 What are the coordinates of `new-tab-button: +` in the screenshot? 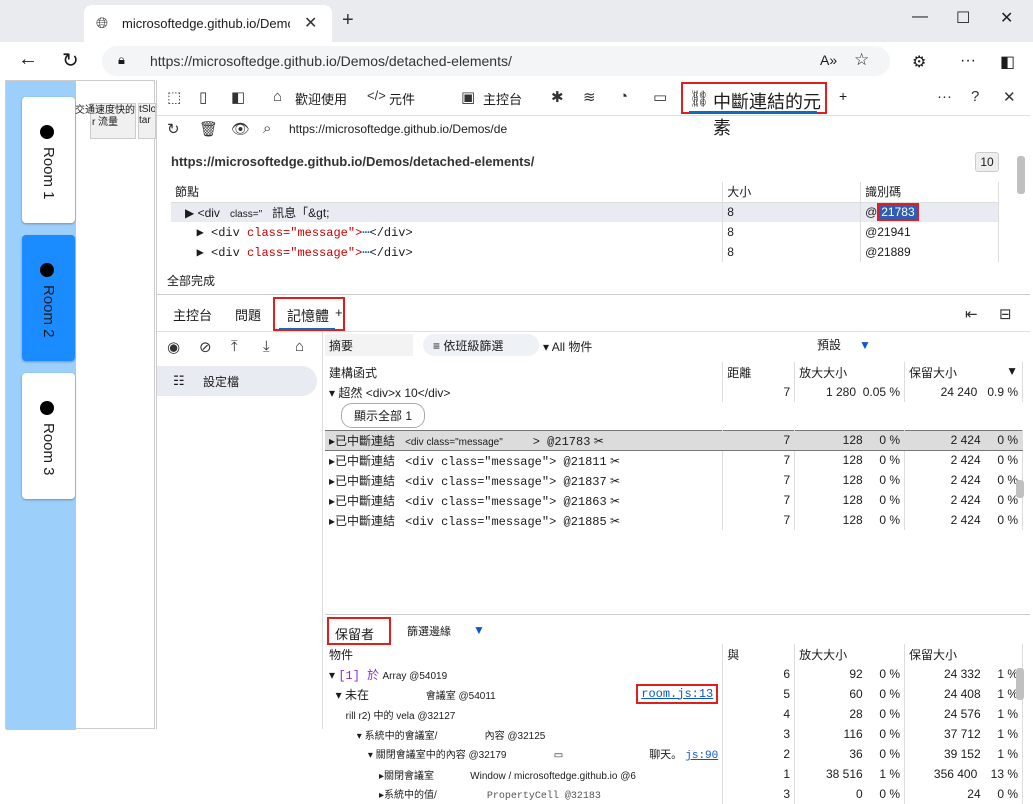 It's located at (348, 20).